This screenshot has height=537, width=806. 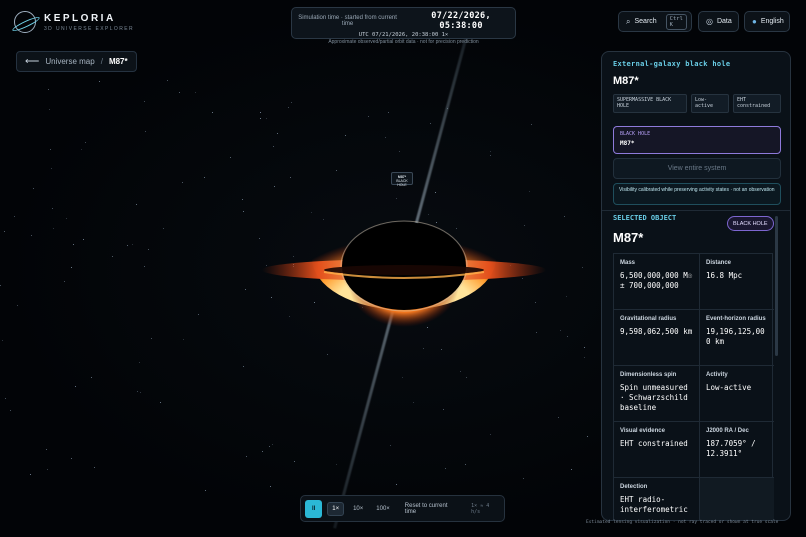 I want to click on breadcrumb: ⟵ Universe map / M87*, so click(x=76, y=61).